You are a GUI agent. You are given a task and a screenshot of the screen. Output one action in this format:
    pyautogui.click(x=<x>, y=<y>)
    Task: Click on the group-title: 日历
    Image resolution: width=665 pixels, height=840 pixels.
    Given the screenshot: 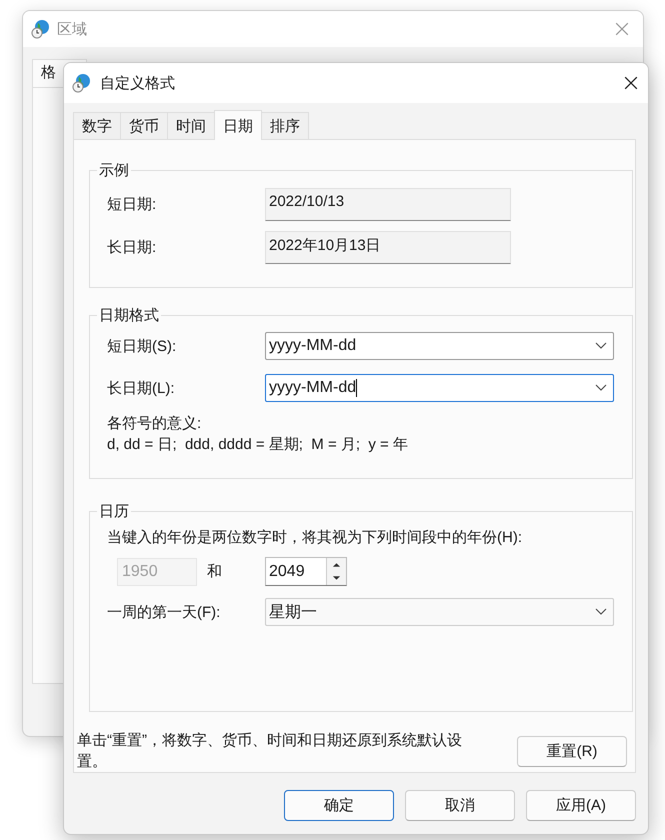 What is the action you would take?
    pyautogui.click(x=114, y=511)
    